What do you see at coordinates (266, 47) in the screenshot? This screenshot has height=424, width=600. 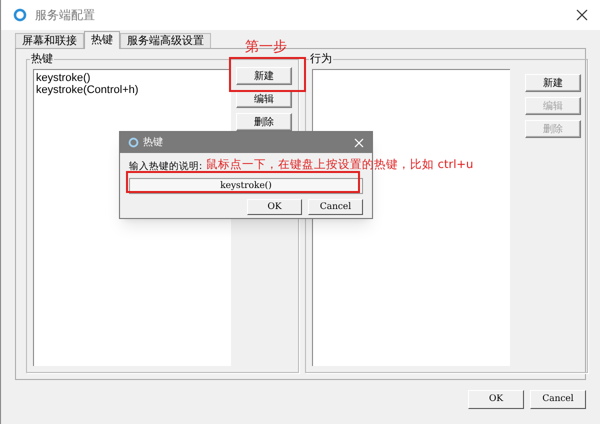 I see `annotation-text: 第一步` at bounding box center [266, 47].